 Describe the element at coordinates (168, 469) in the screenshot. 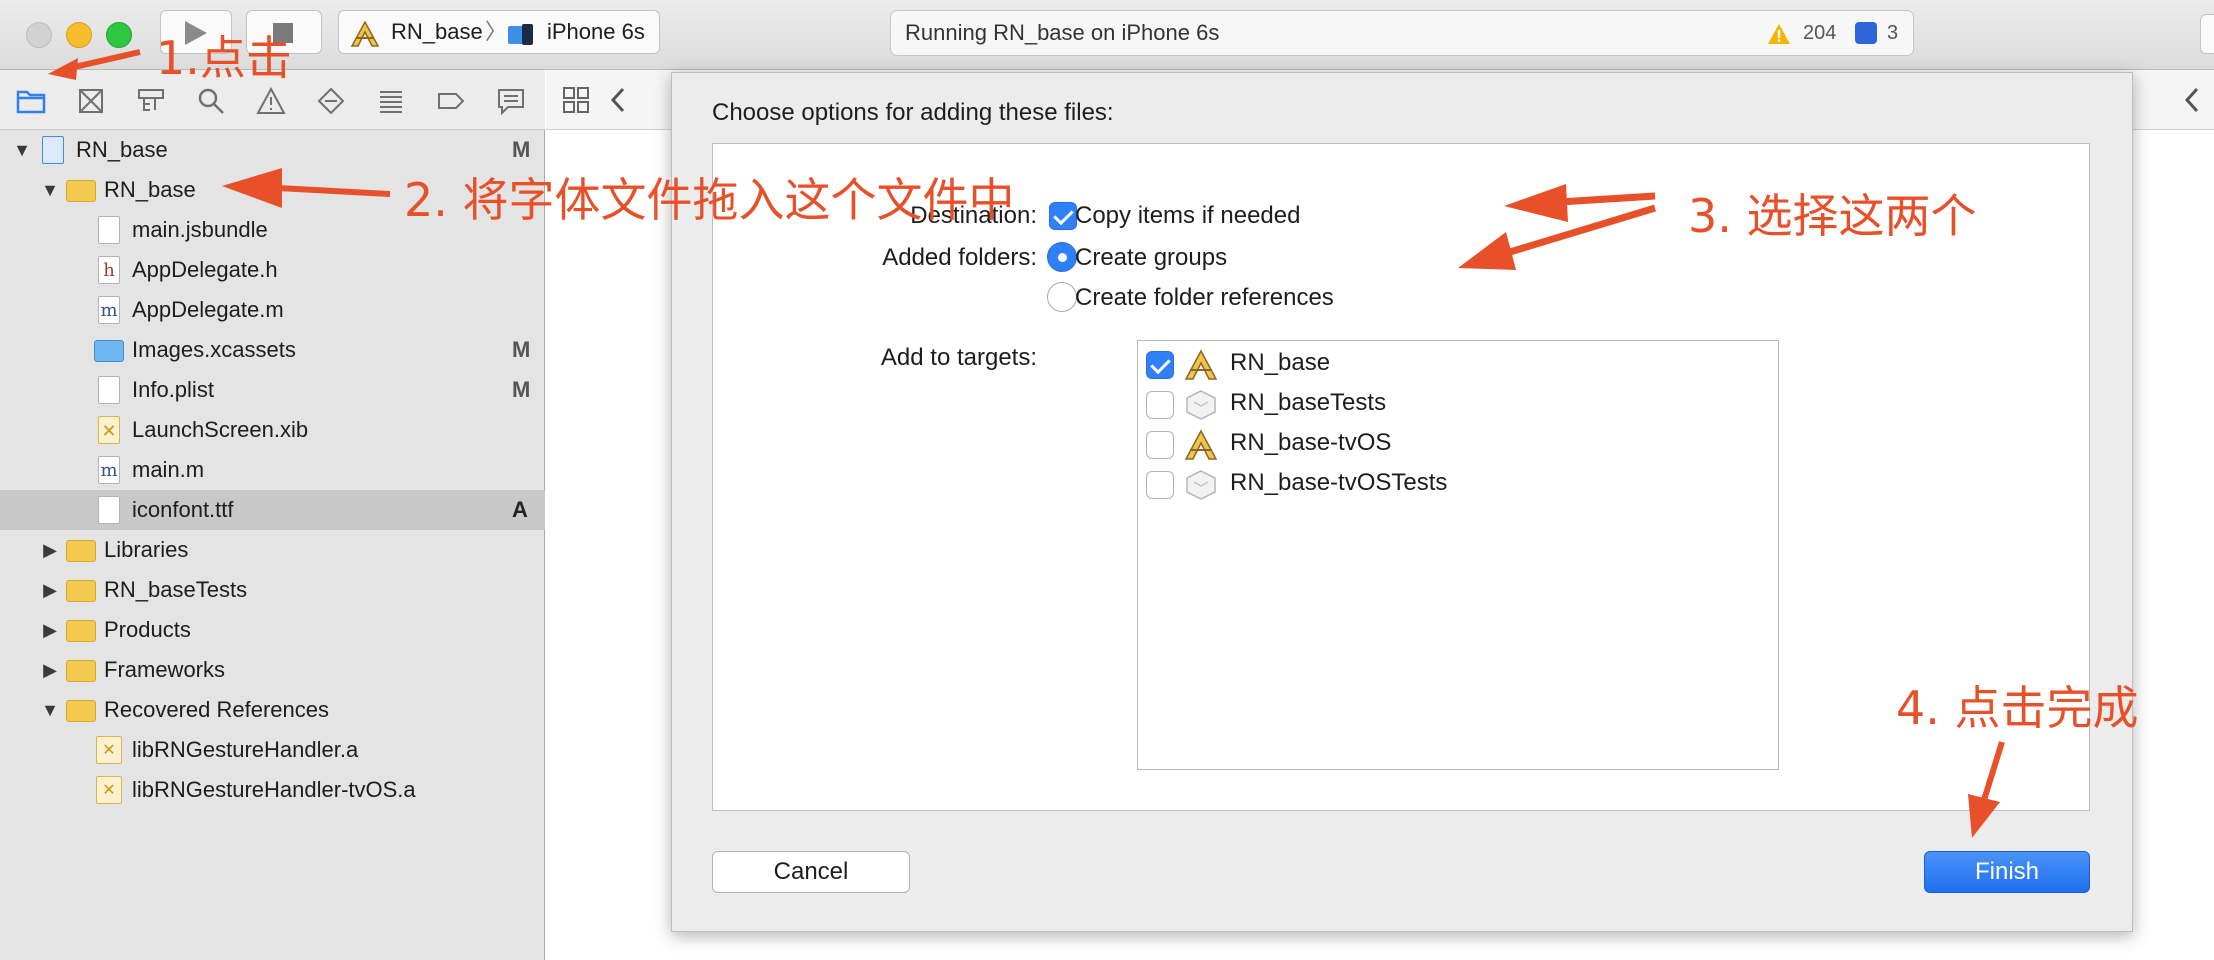

I see `tree-item-label: main.m` at that location.